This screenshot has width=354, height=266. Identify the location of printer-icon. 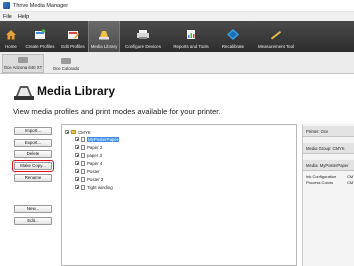
(143, 34).